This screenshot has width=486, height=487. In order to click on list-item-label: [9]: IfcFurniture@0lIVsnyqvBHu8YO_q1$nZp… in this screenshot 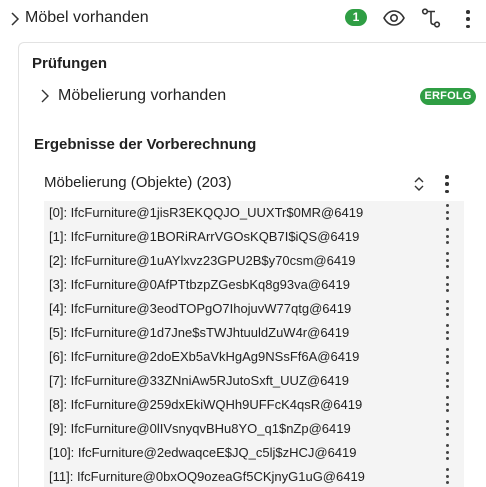, I will do `click(200, 428)`.